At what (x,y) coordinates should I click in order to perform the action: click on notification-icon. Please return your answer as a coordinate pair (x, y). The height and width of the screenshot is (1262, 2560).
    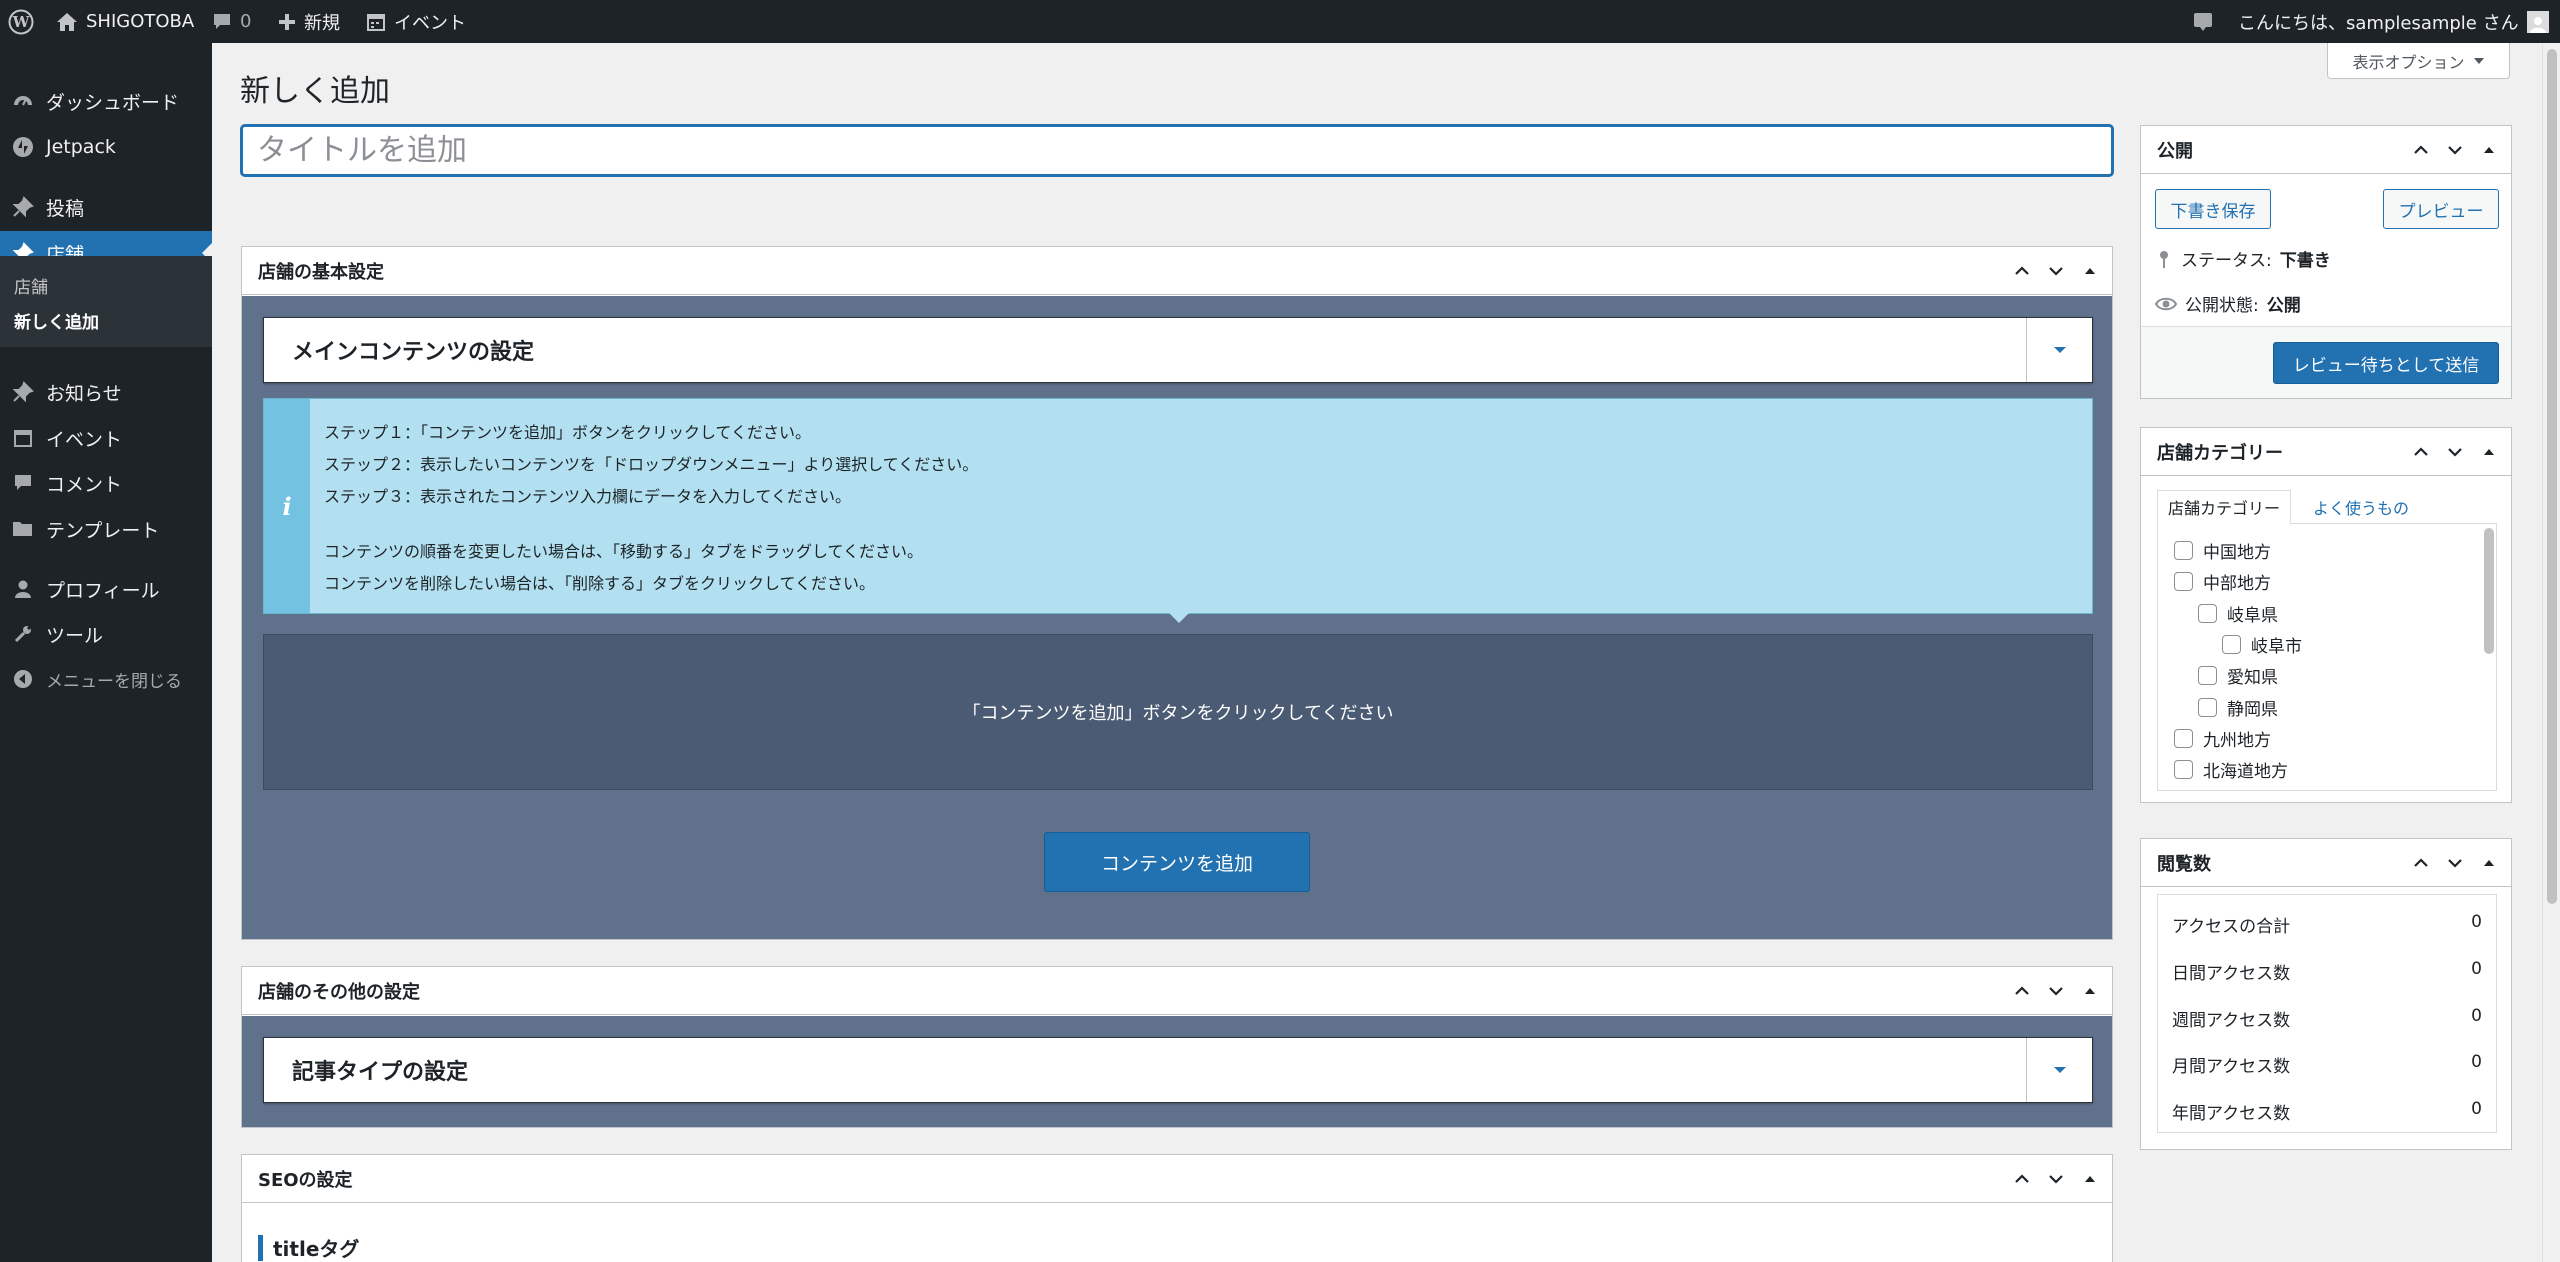
    Looking at the image, I should click on (2203, 21).